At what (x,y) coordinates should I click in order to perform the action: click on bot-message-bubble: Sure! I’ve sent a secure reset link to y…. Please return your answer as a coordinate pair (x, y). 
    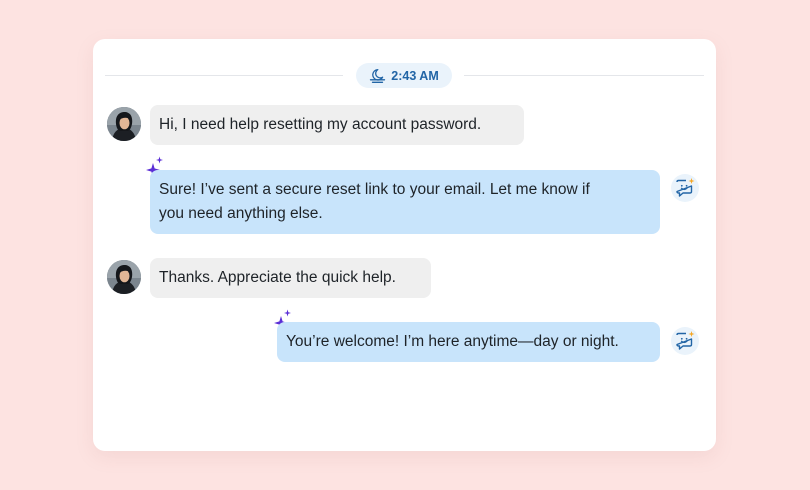
    Looking at the image, I should click on (405, 202).